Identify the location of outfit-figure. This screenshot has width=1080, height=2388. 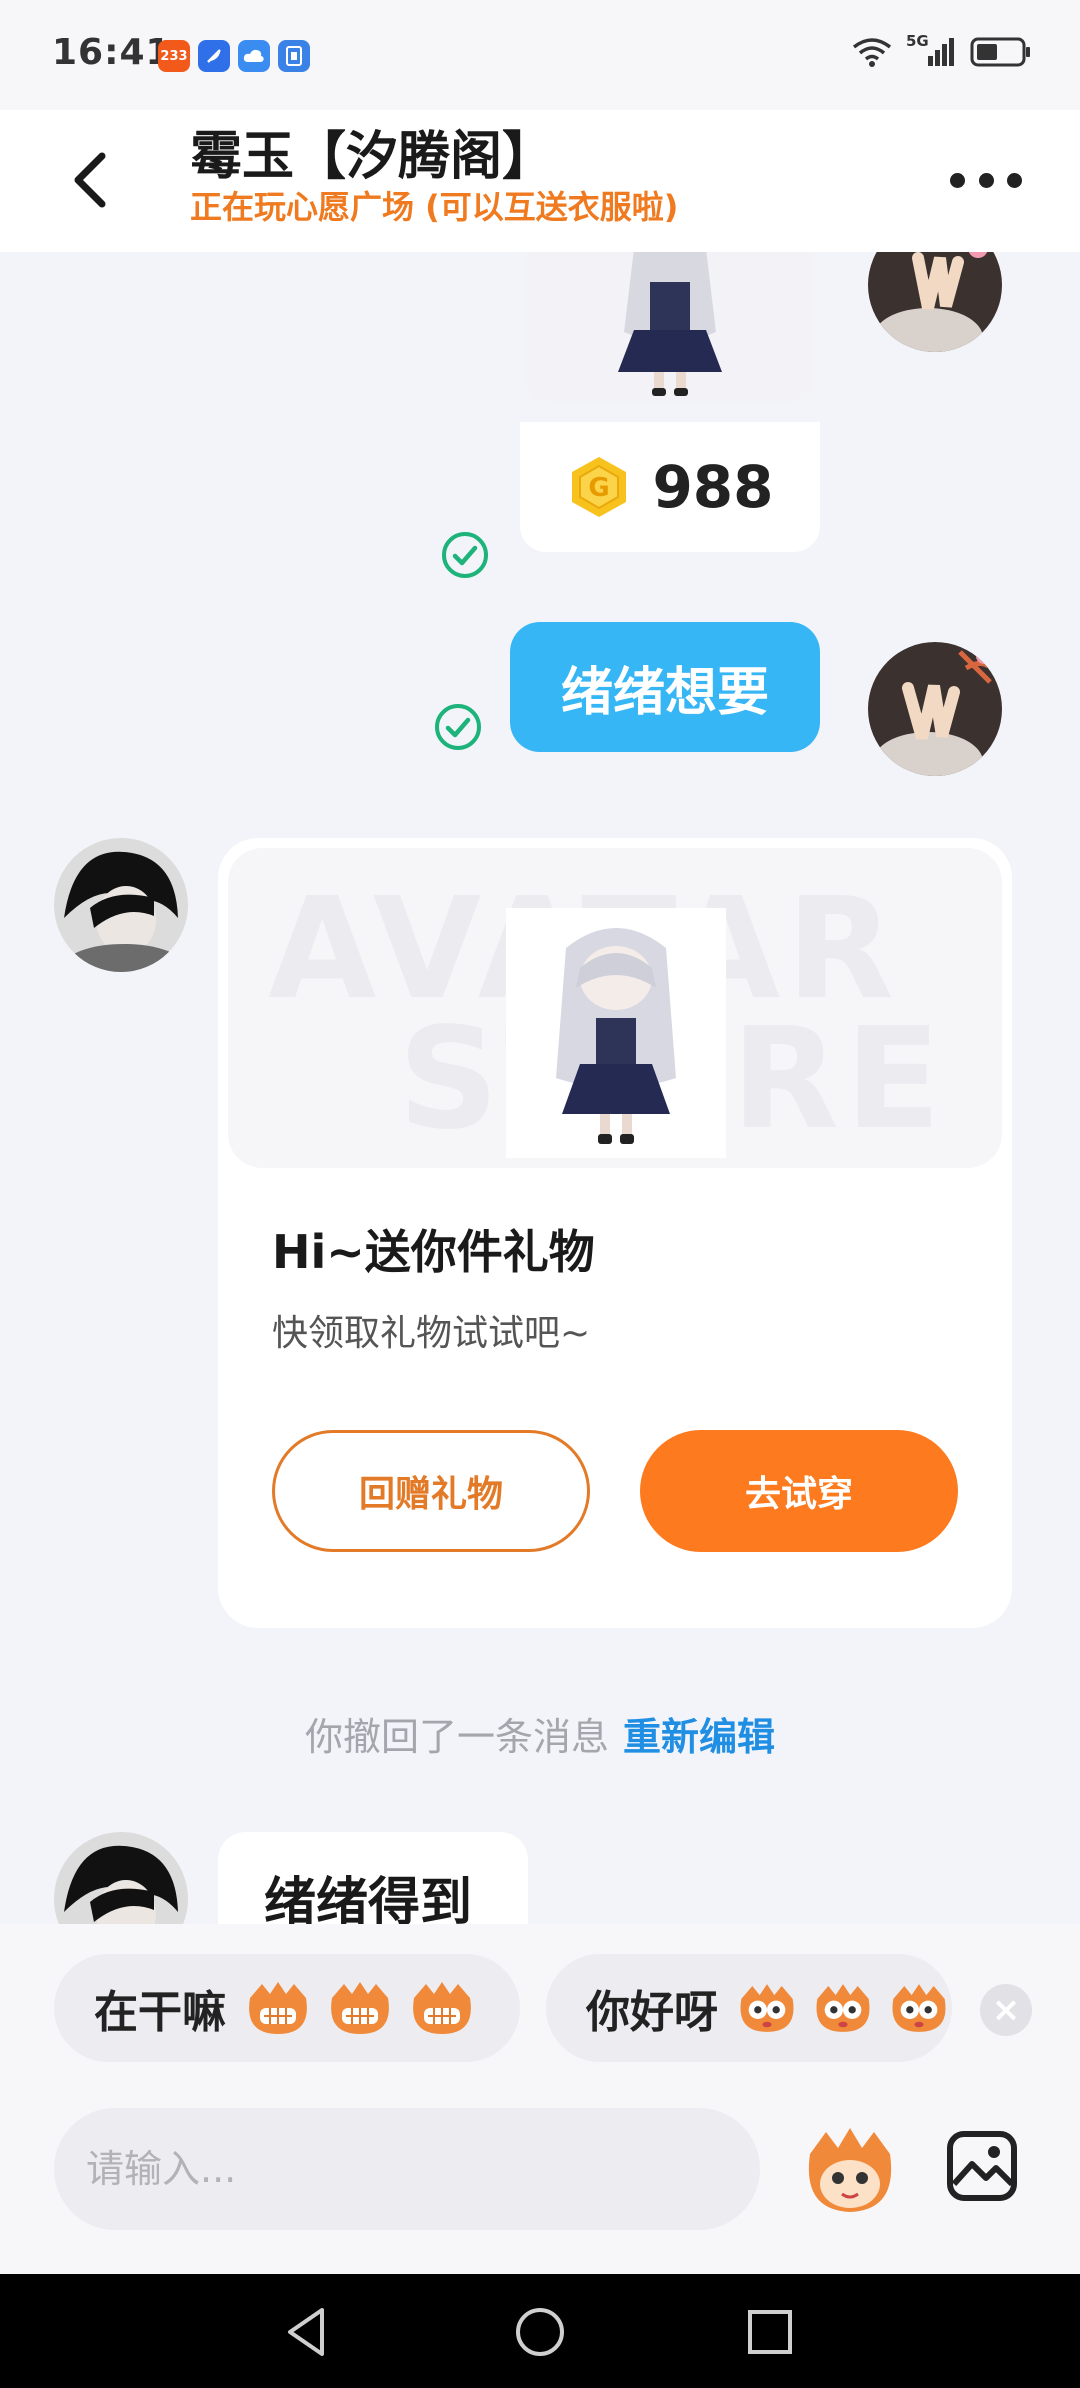
(616, 1033).